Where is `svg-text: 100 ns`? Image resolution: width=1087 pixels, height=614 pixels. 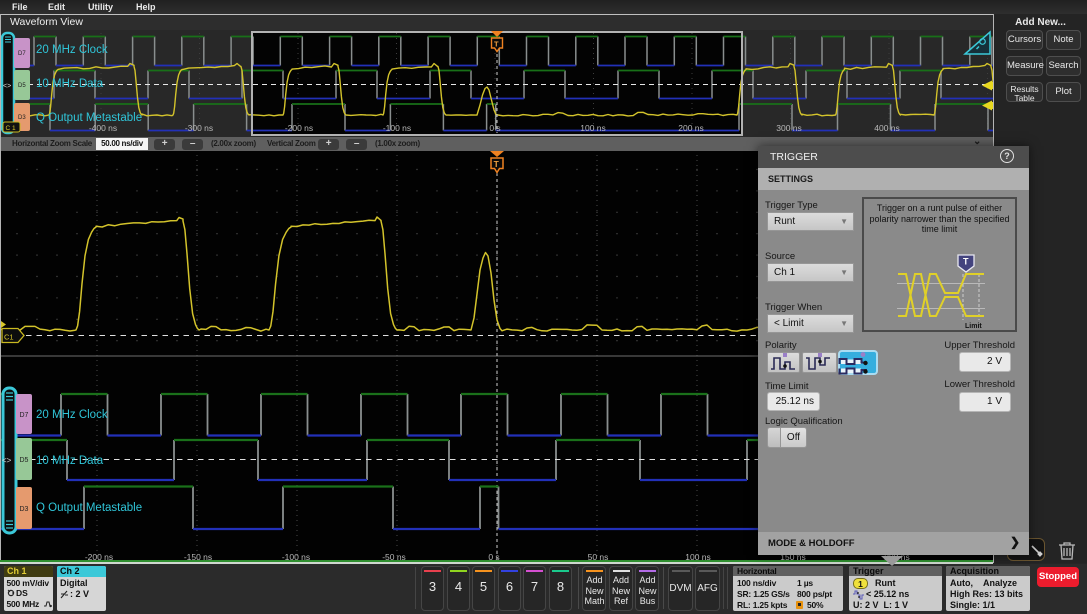
svg-text: 100 ns is located at coordinates (593, 128).